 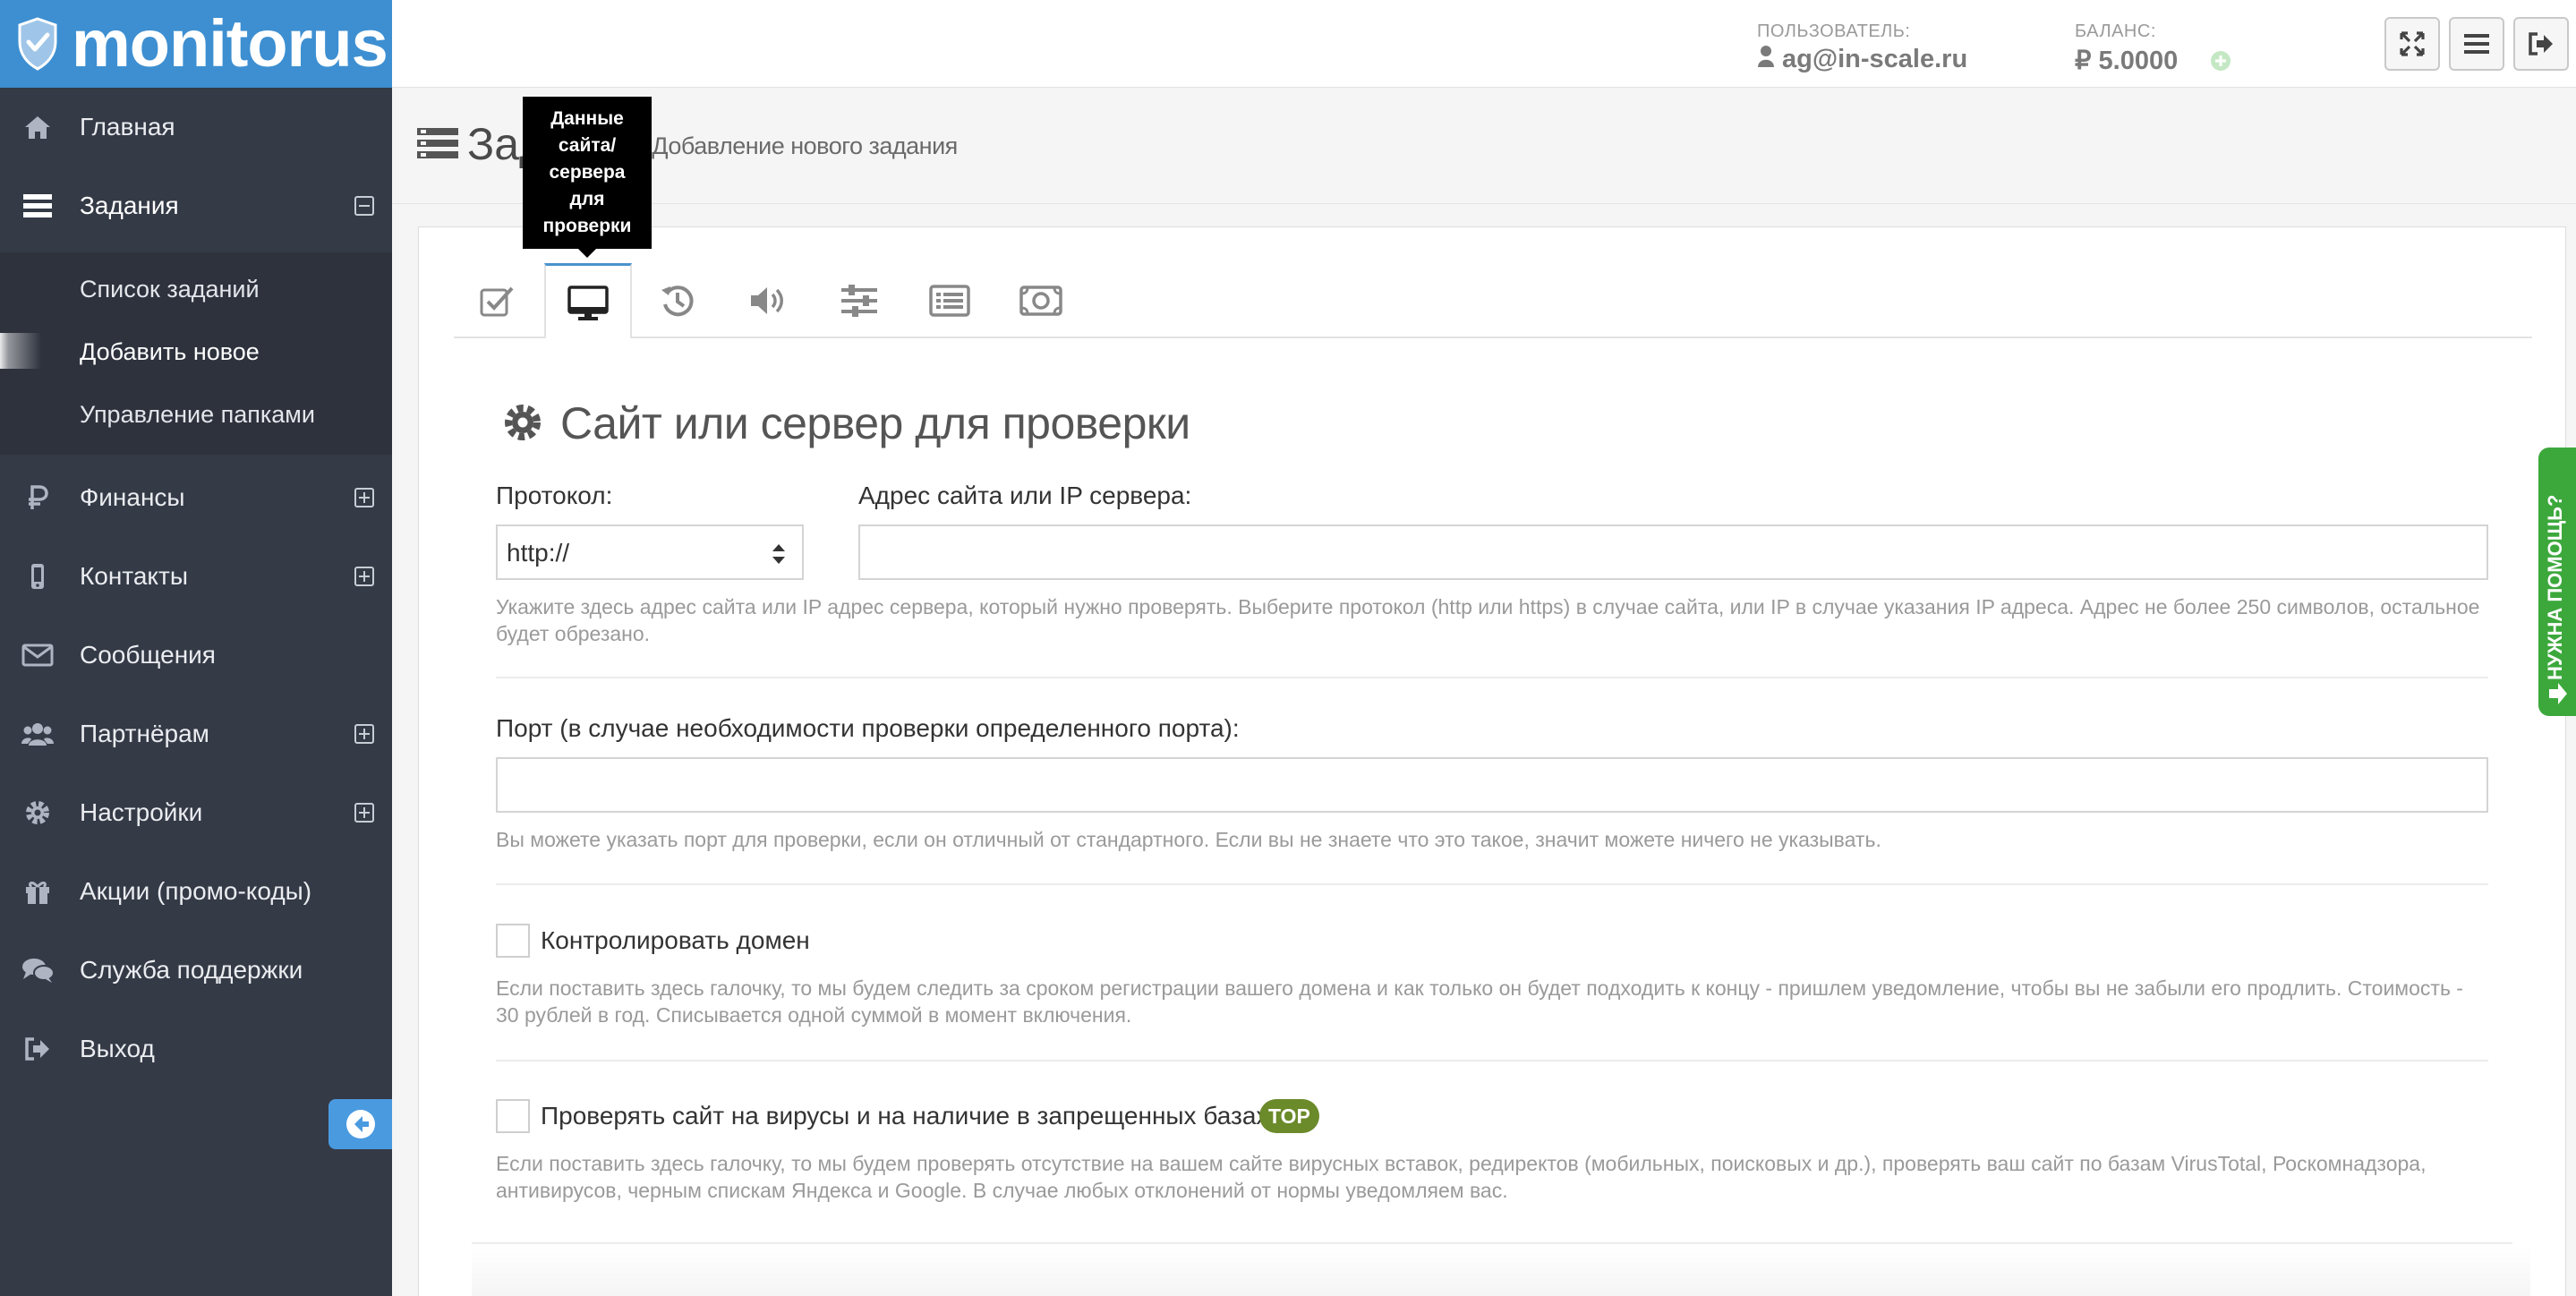 What do you see at coordinates (20, 351) in the screenshot?
I see `active-indicator` at bounding box center [20, 351].